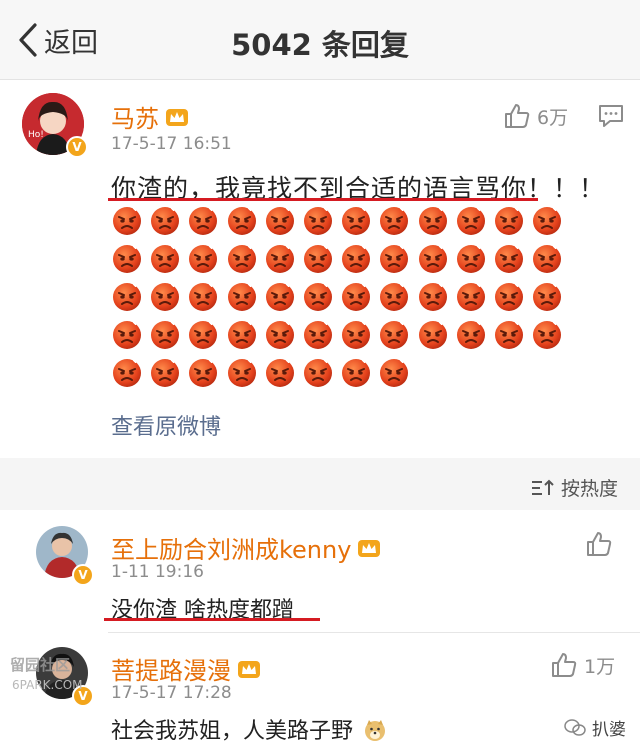 The width and height of the screenshot is (640, 753). I want to click on nav-bar: 返回 5042 条回复, so click(320, 40).